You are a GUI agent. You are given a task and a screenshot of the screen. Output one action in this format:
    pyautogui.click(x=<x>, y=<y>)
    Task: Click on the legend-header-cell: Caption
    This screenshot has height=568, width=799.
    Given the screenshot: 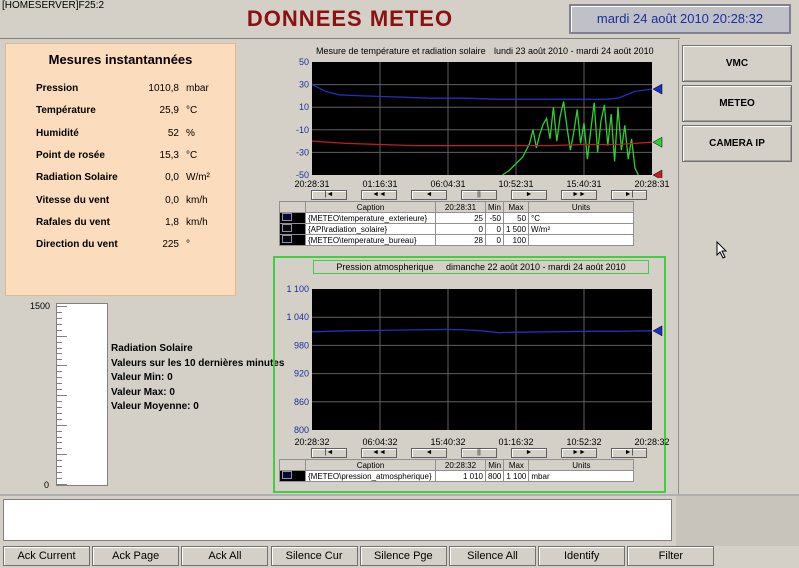 What is the action you would take?
    pyautogui.click(x=370, y=207)
    